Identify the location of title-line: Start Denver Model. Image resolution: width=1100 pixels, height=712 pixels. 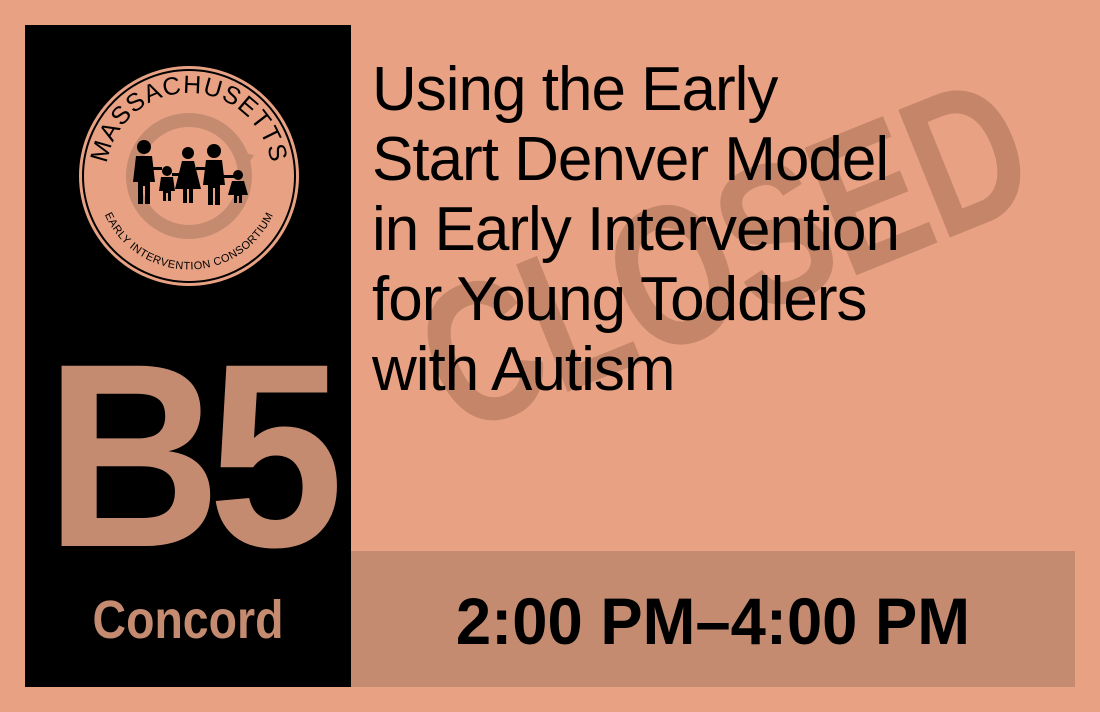
(630, 159).